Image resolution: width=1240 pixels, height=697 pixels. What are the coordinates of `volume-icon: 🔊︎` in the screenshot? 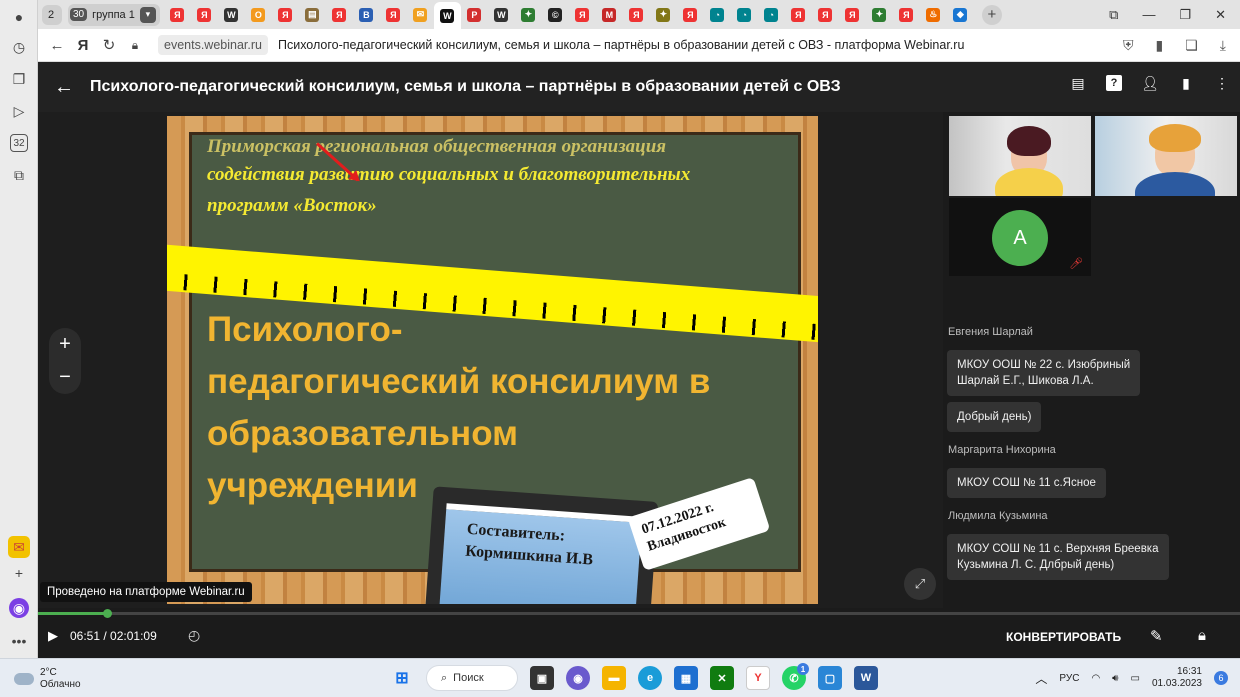 It's located at (1115, 678).